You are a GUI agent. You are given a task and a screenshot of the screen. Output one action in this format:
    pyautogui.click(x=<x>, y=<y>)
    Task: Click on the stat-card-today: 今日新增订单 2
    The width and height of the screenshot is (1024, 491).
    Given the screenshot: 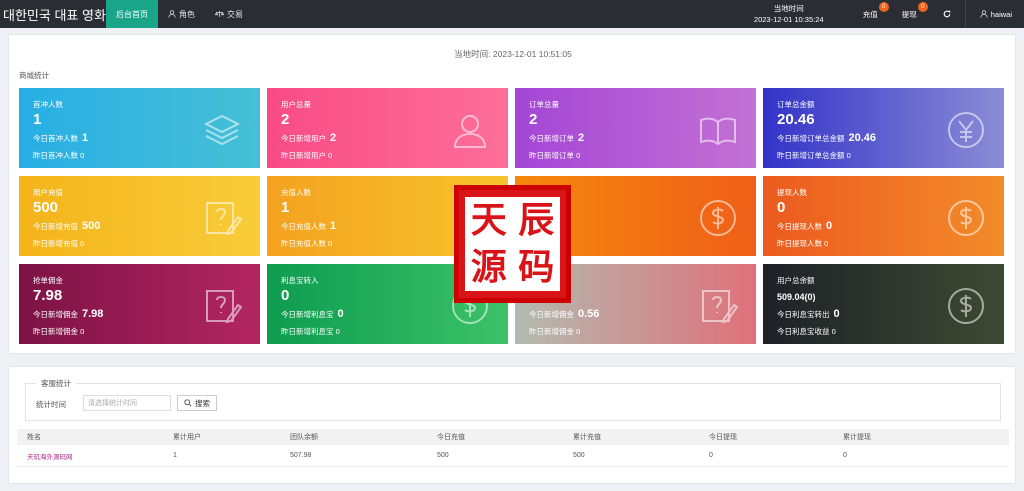 What is the action you would take?
    pyautogui.click(x=556, y=138)
    